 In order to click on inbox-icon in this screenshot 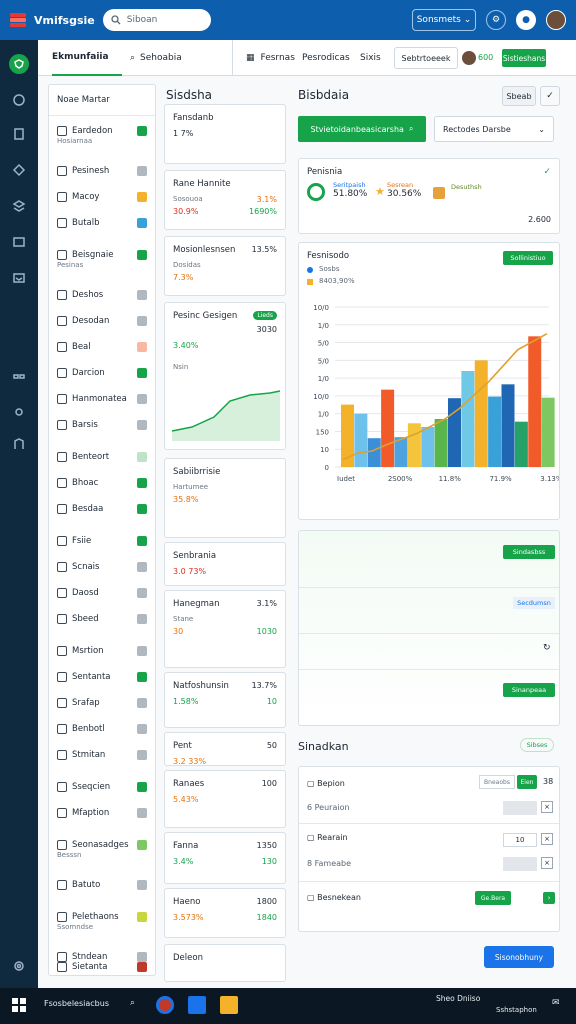, I will do `click(19, 278)`.